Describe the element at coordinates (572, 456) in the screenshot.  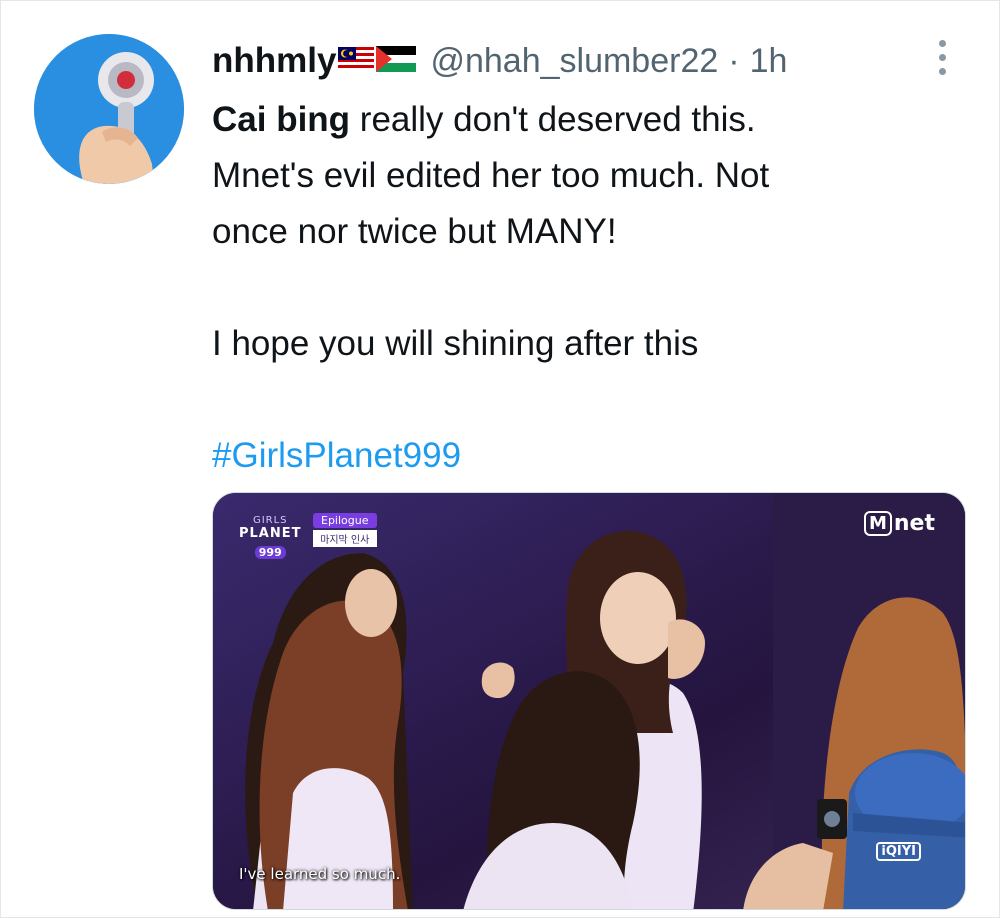
I see `hashtag-link: #GirlsPlanet999` at that location.